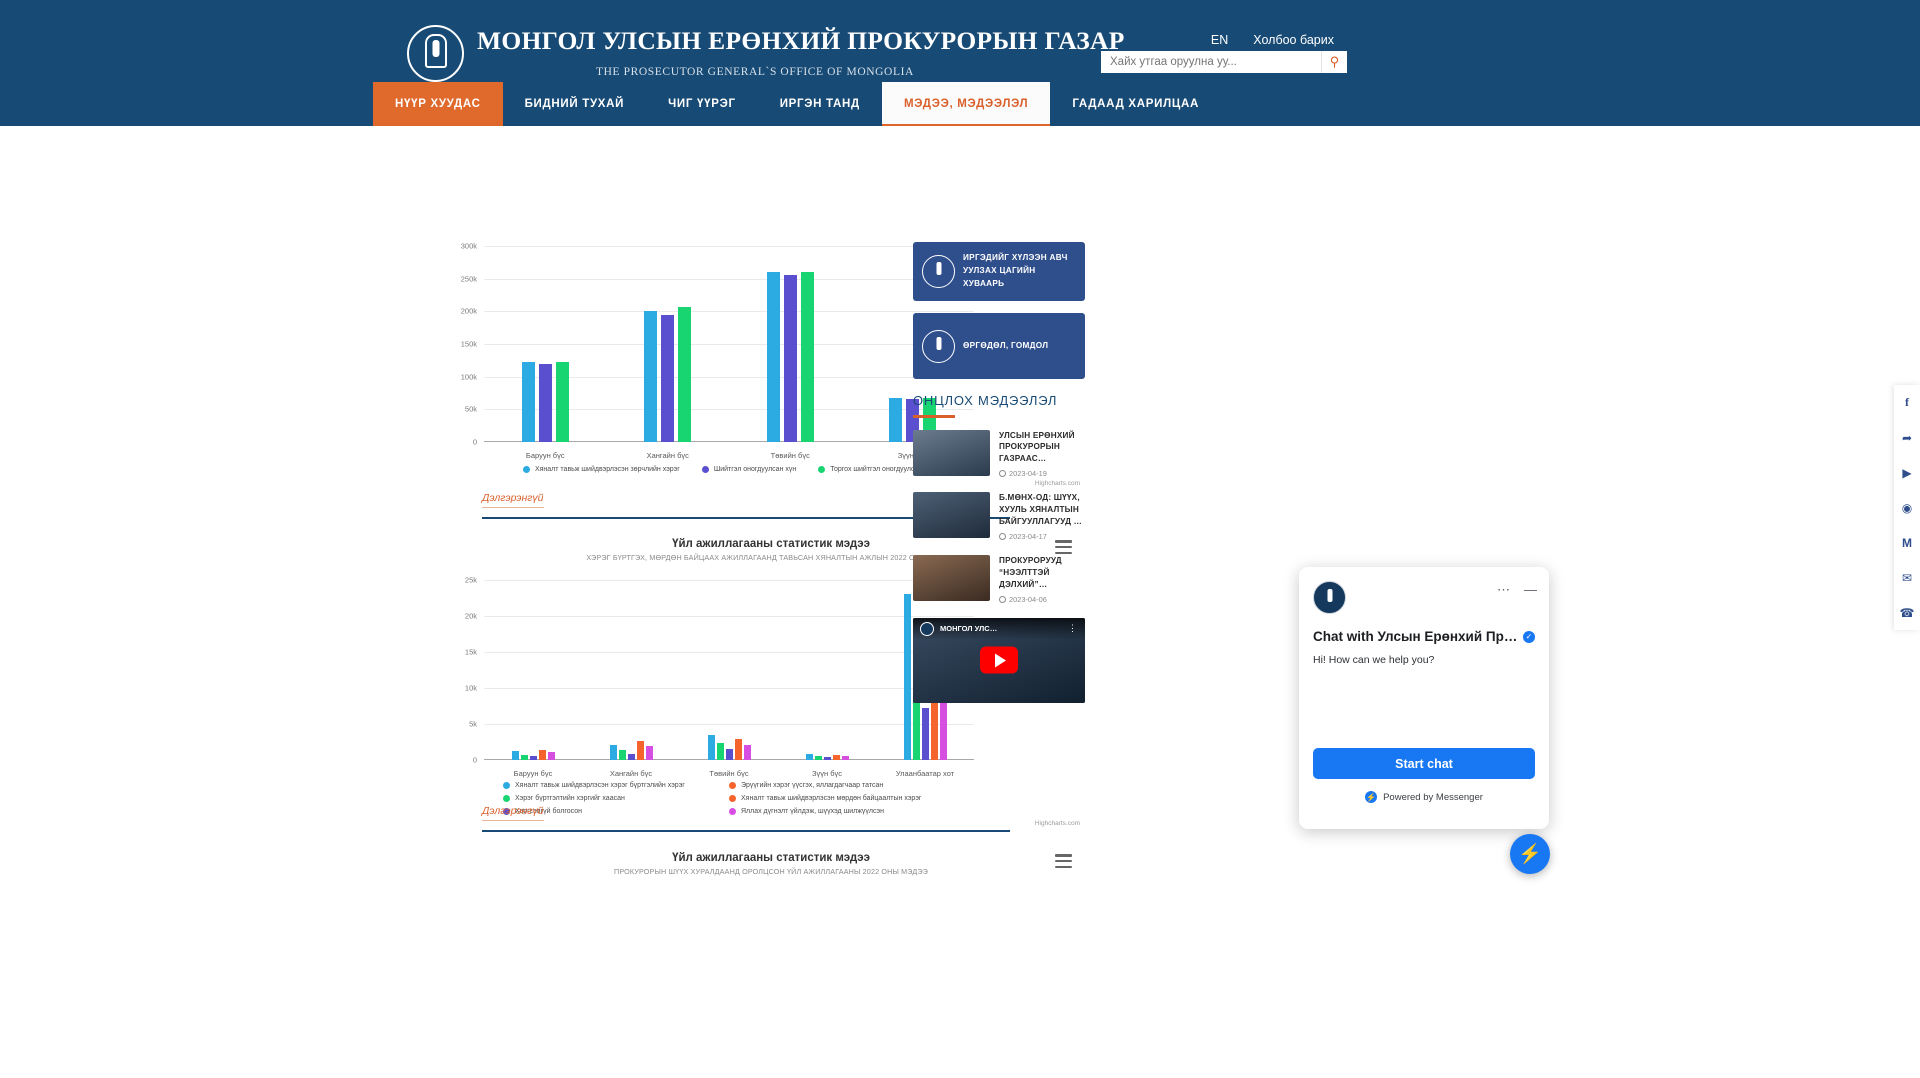  I want to click on nav-item-about: БИДНИЙ ТУХАЙ, so click(575, 104).